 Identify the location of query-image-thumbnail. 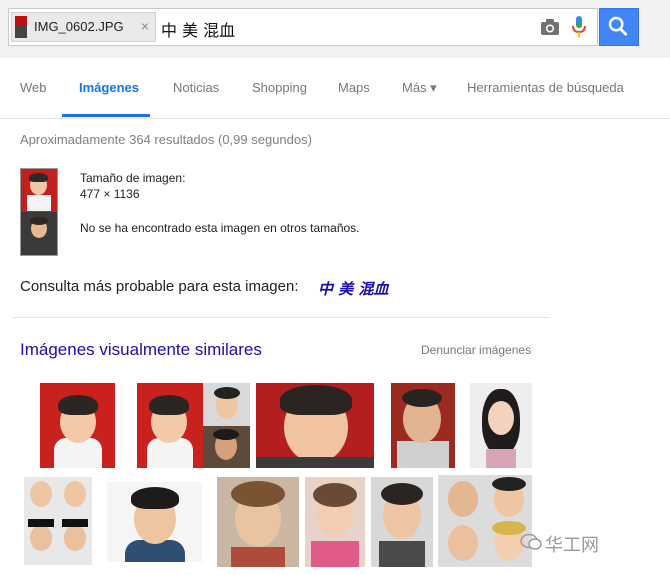
(39, 212).